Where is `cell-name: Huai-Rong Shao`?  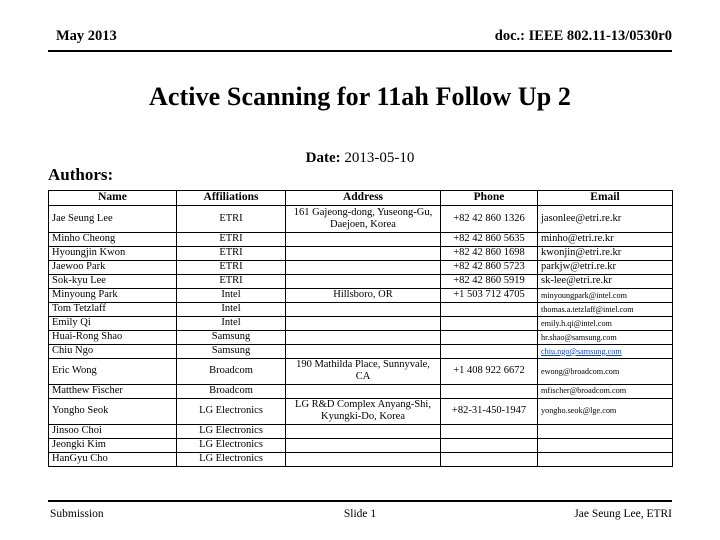
cell-name: Huai-Rong Shao is located at coordinates (112, 337).